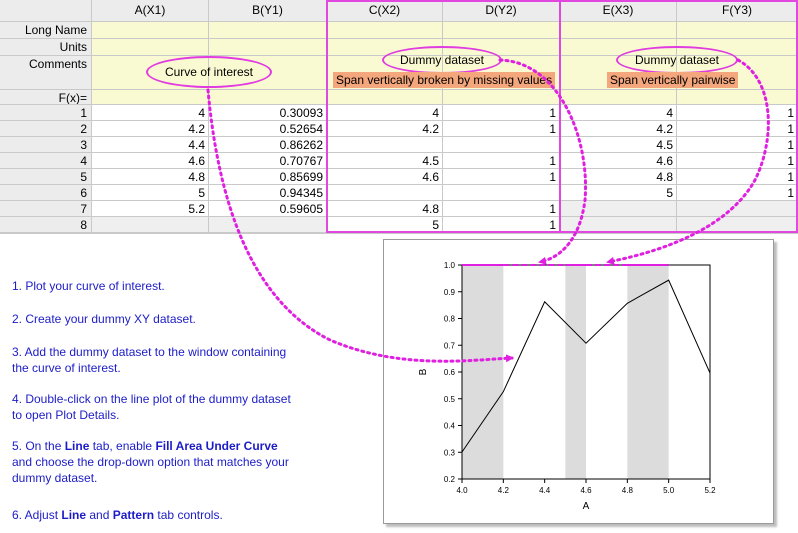 The width and height of the screenshot is (798, 533). I want to click on x-tick-label: 4.8, so click(628, 490).